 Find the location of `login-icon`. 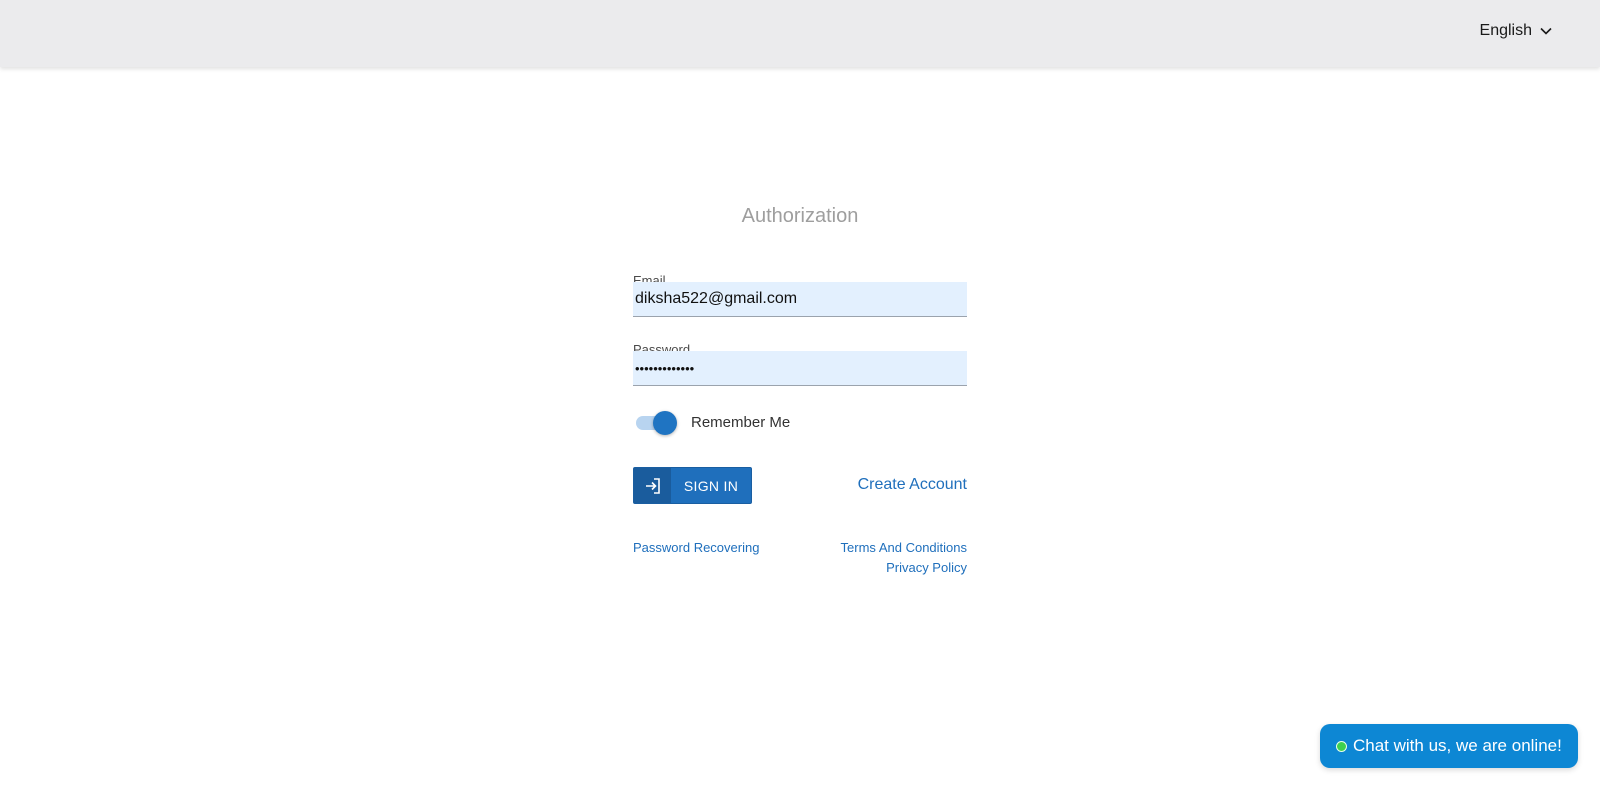

login-icon is located at coordinates (652, 485).